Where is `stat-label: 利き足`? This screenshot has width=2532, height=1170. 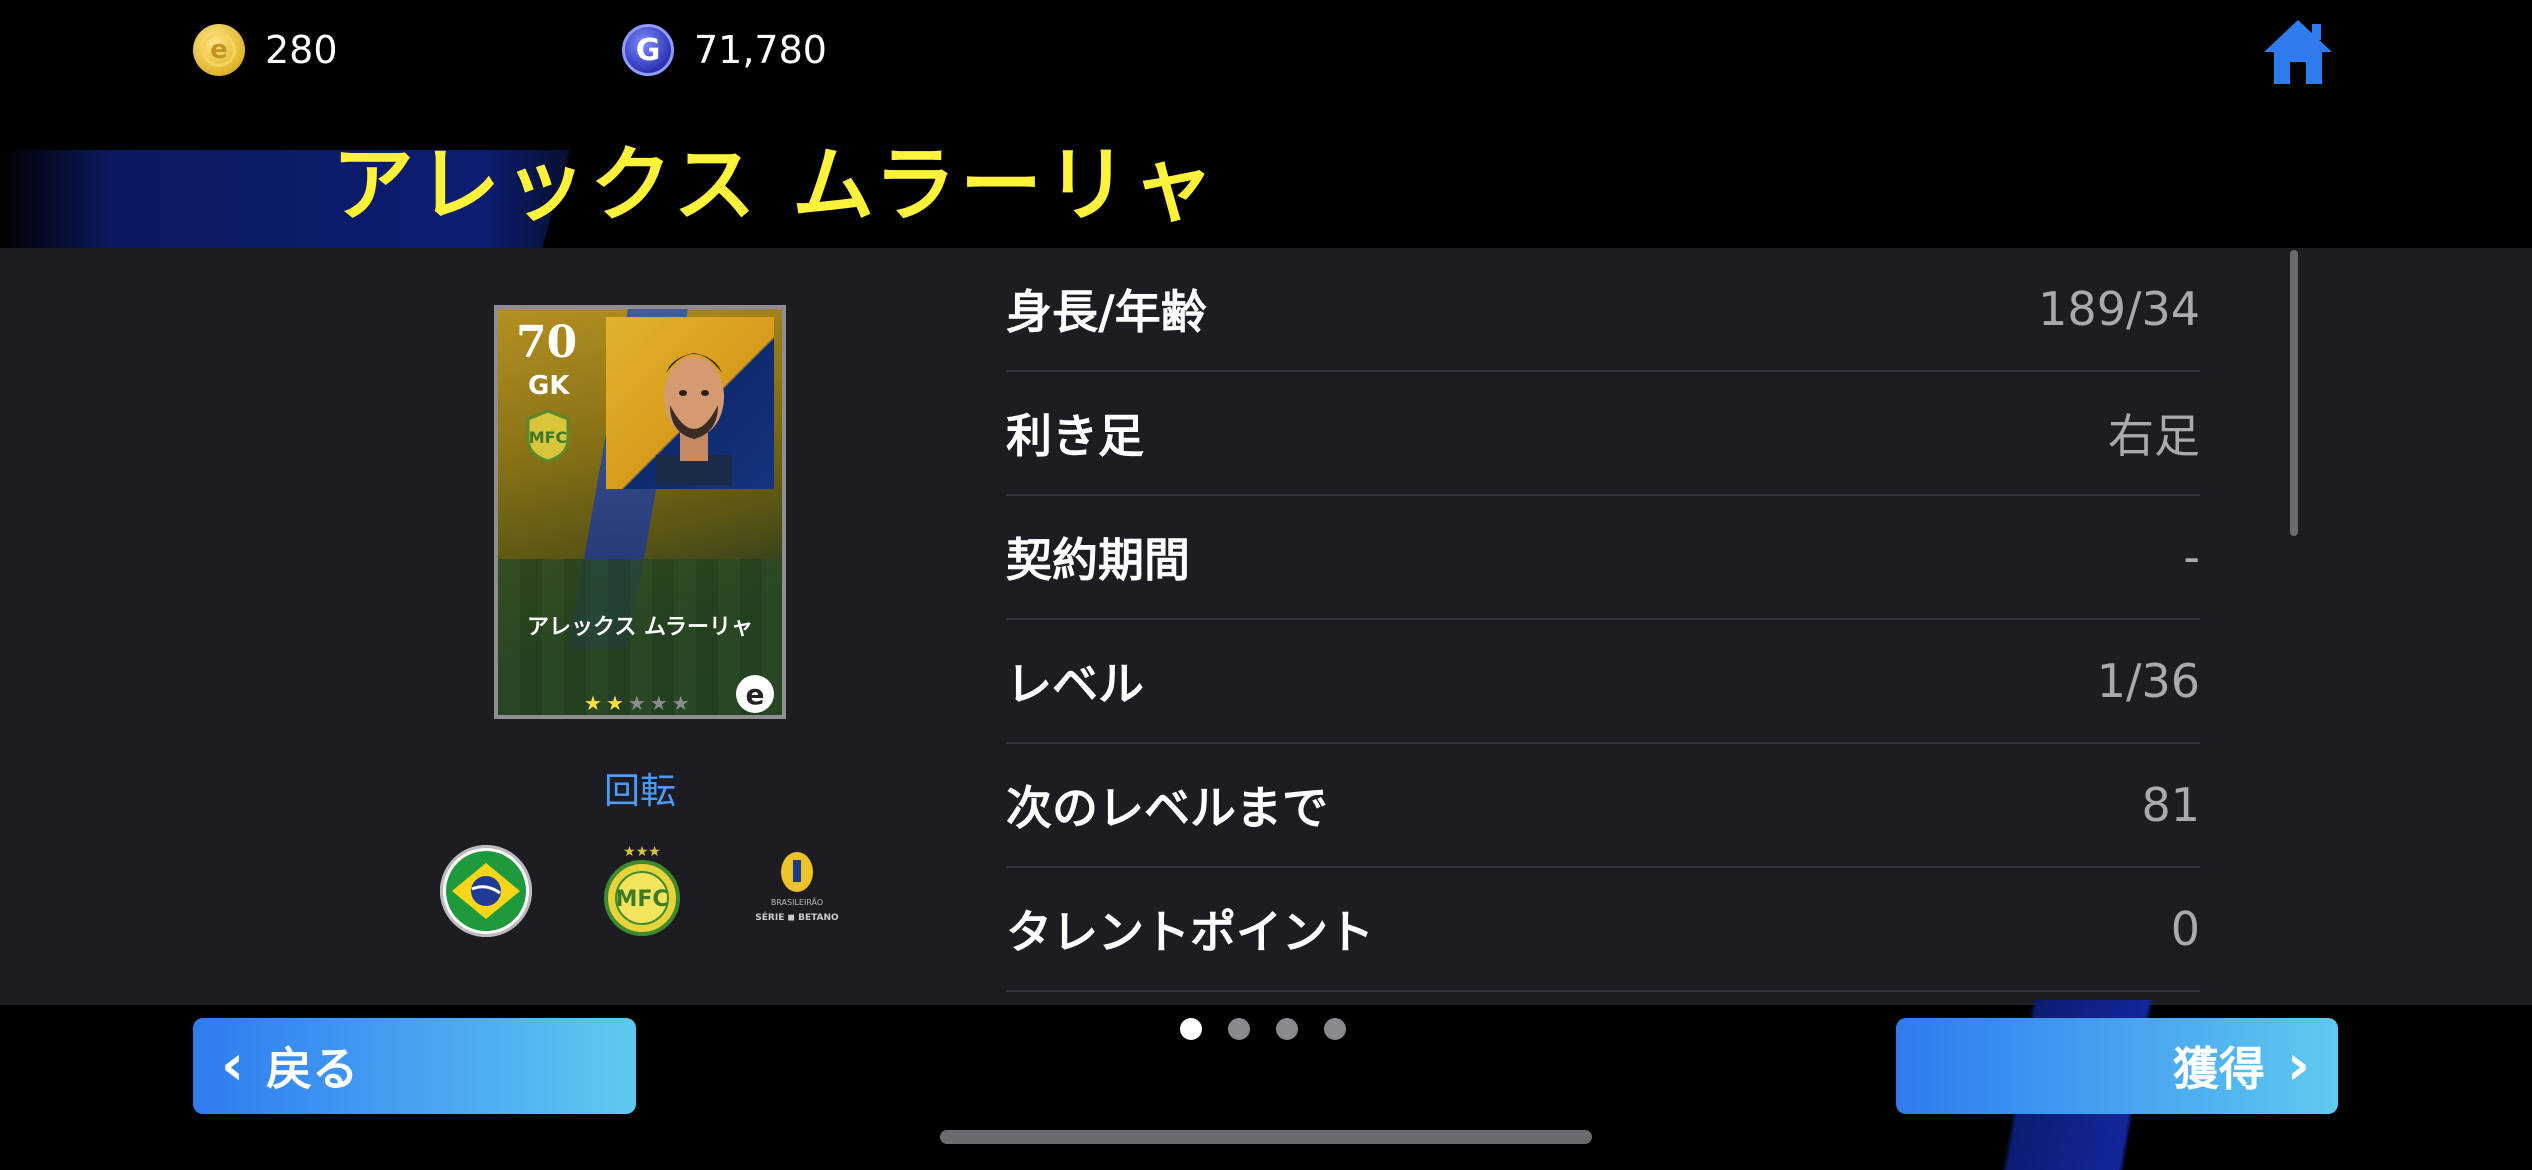
stat-label: 利き足 is located at coordinates (1075, 436).